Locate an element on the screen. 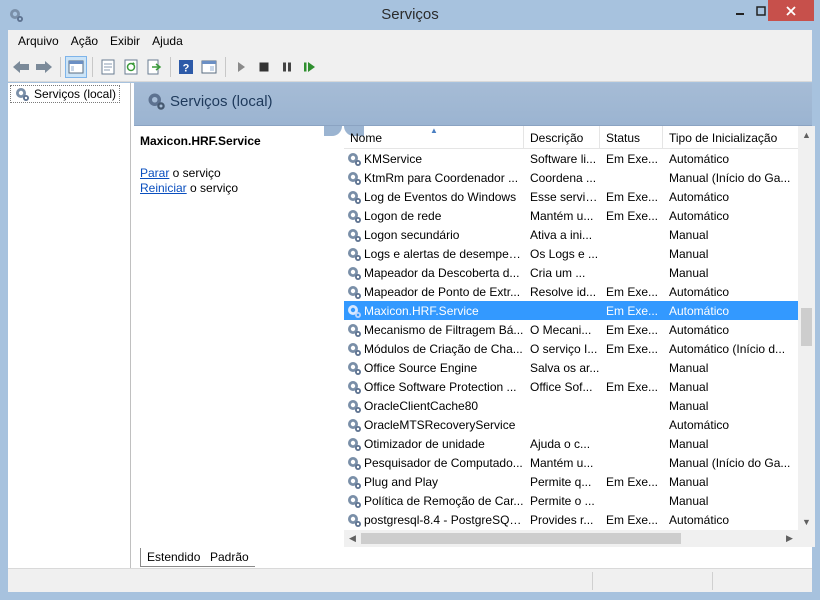  restart-service-button is located at coordinates (310, 67).